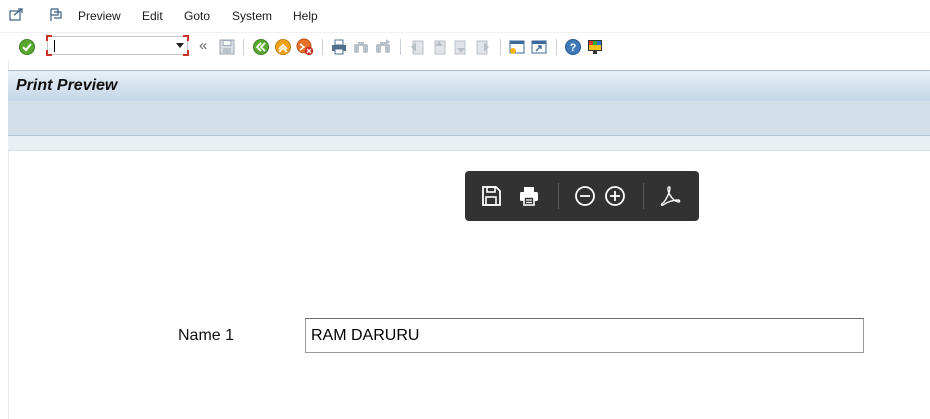  What do you see at coordinates (152, 16) in the screenshot?
I see `menu-edit: Edit` at bounding box center [152, 16].